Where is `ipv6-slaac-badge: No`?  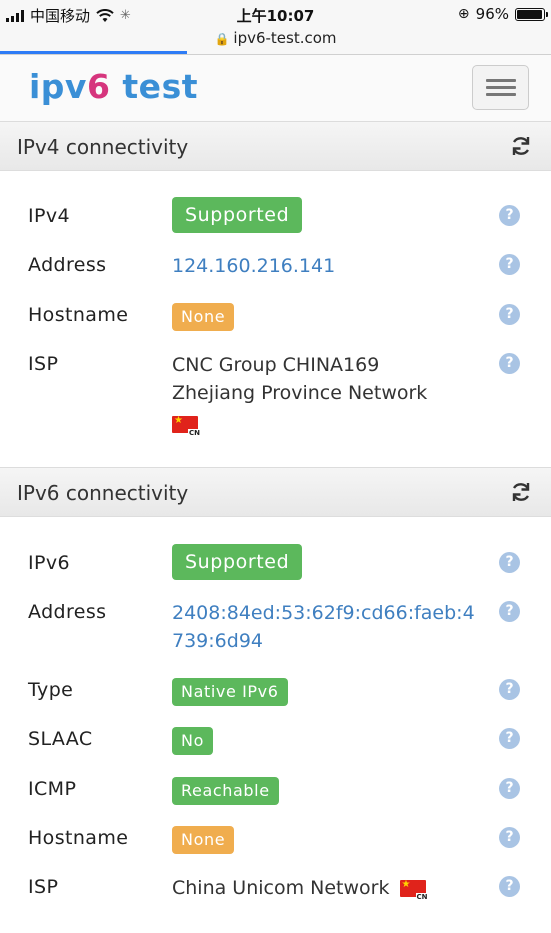 ipv6-slaac-badge: No is located at coordinates (192, 741).